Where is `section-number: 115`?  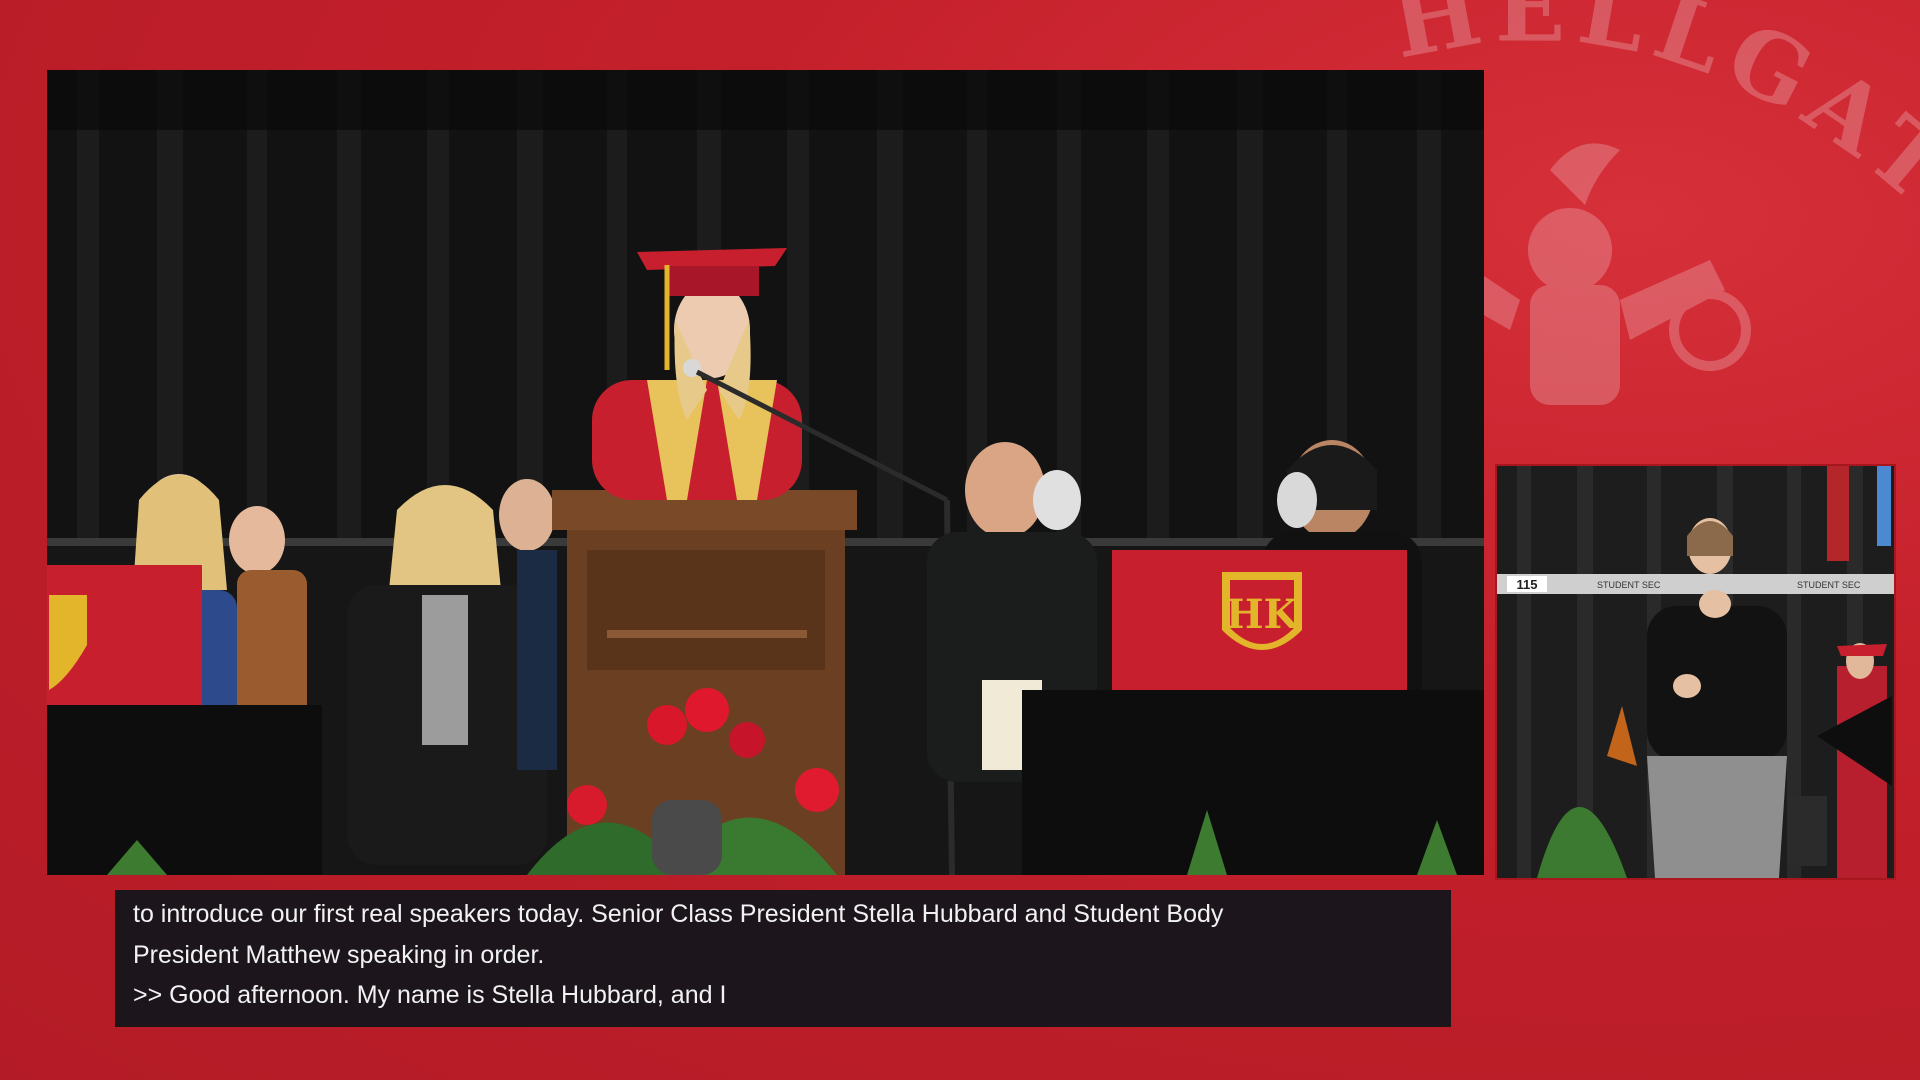 section-number: 115 is located at coordinates (1527, 584).